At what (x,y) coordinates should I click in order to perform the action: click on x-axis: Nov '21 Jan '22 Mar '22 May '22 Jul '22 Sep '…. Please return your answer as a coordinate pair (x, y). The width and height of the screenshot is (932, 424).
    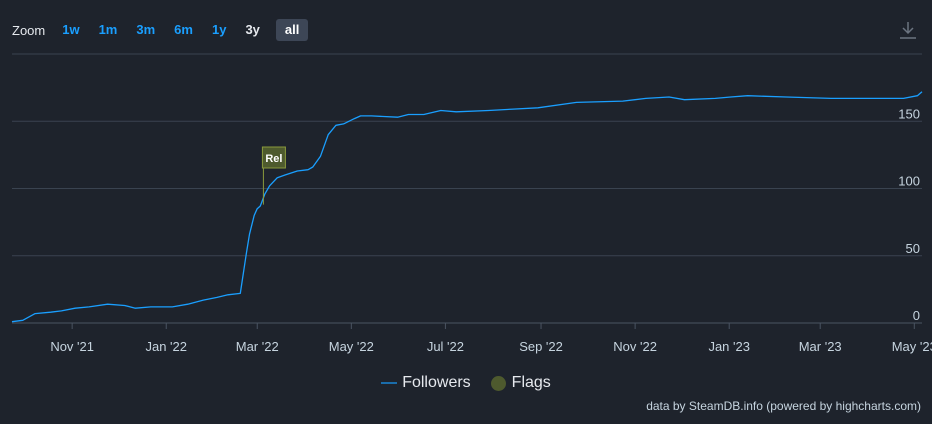
    Looking at the image, I should click on (491, 338).